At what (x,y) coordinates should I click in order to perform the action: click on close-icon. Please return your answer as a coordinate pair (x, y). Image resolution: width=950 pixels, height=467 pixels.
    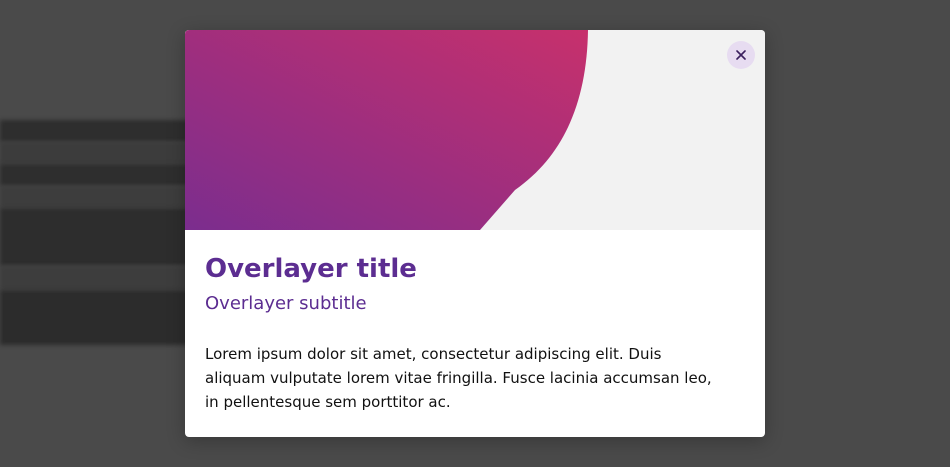
    Looking at the image, I should click on (741, 55).